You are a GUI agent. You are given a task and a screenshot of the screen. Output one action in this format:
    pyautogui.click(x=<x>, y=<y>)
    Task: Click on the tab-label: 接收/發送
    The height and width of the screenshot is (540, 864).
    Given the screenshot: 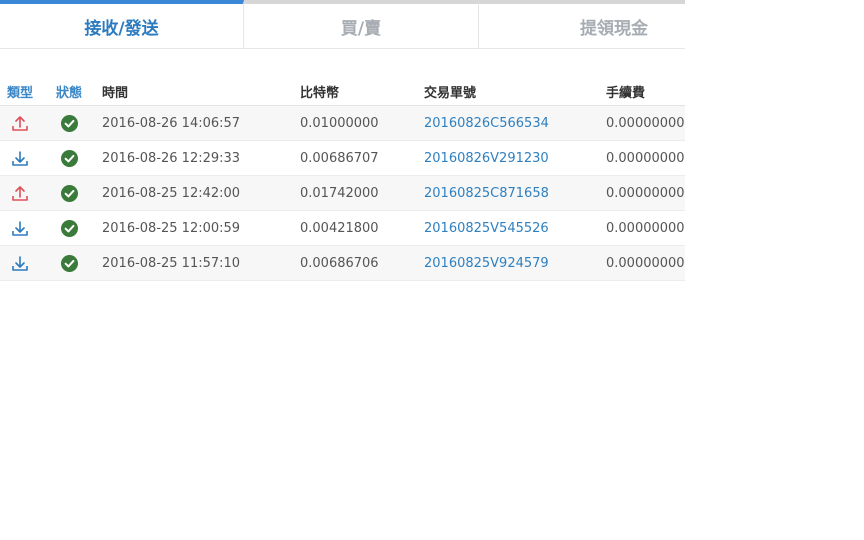 What is the action you would take?
    pyautogui.click(x=121, y=28)
    